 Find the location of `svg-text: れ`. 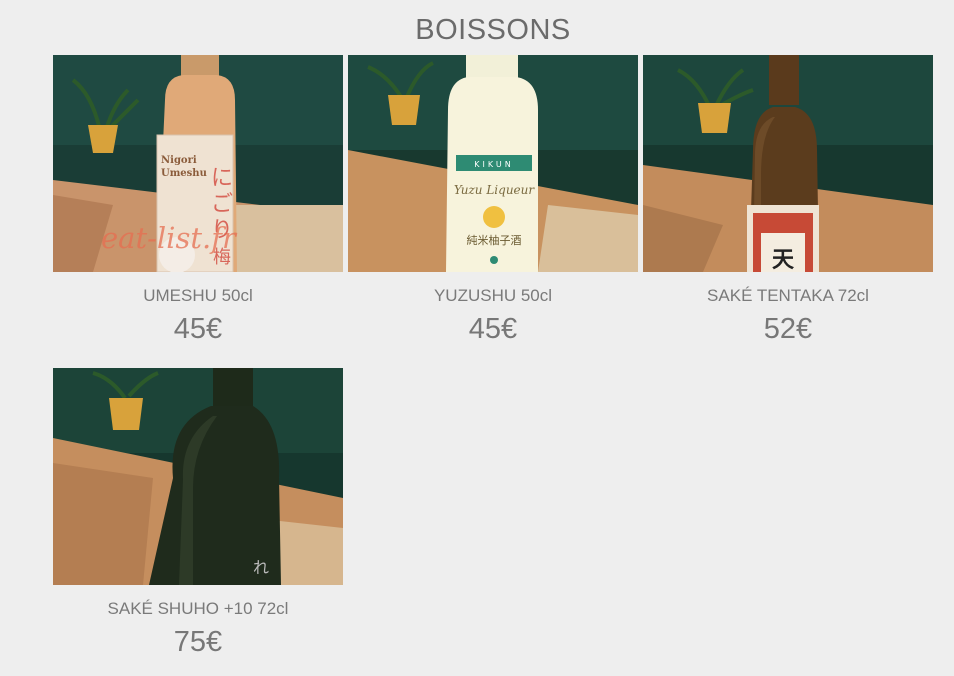

svg-text: れ is located at coordinates (261, 567).